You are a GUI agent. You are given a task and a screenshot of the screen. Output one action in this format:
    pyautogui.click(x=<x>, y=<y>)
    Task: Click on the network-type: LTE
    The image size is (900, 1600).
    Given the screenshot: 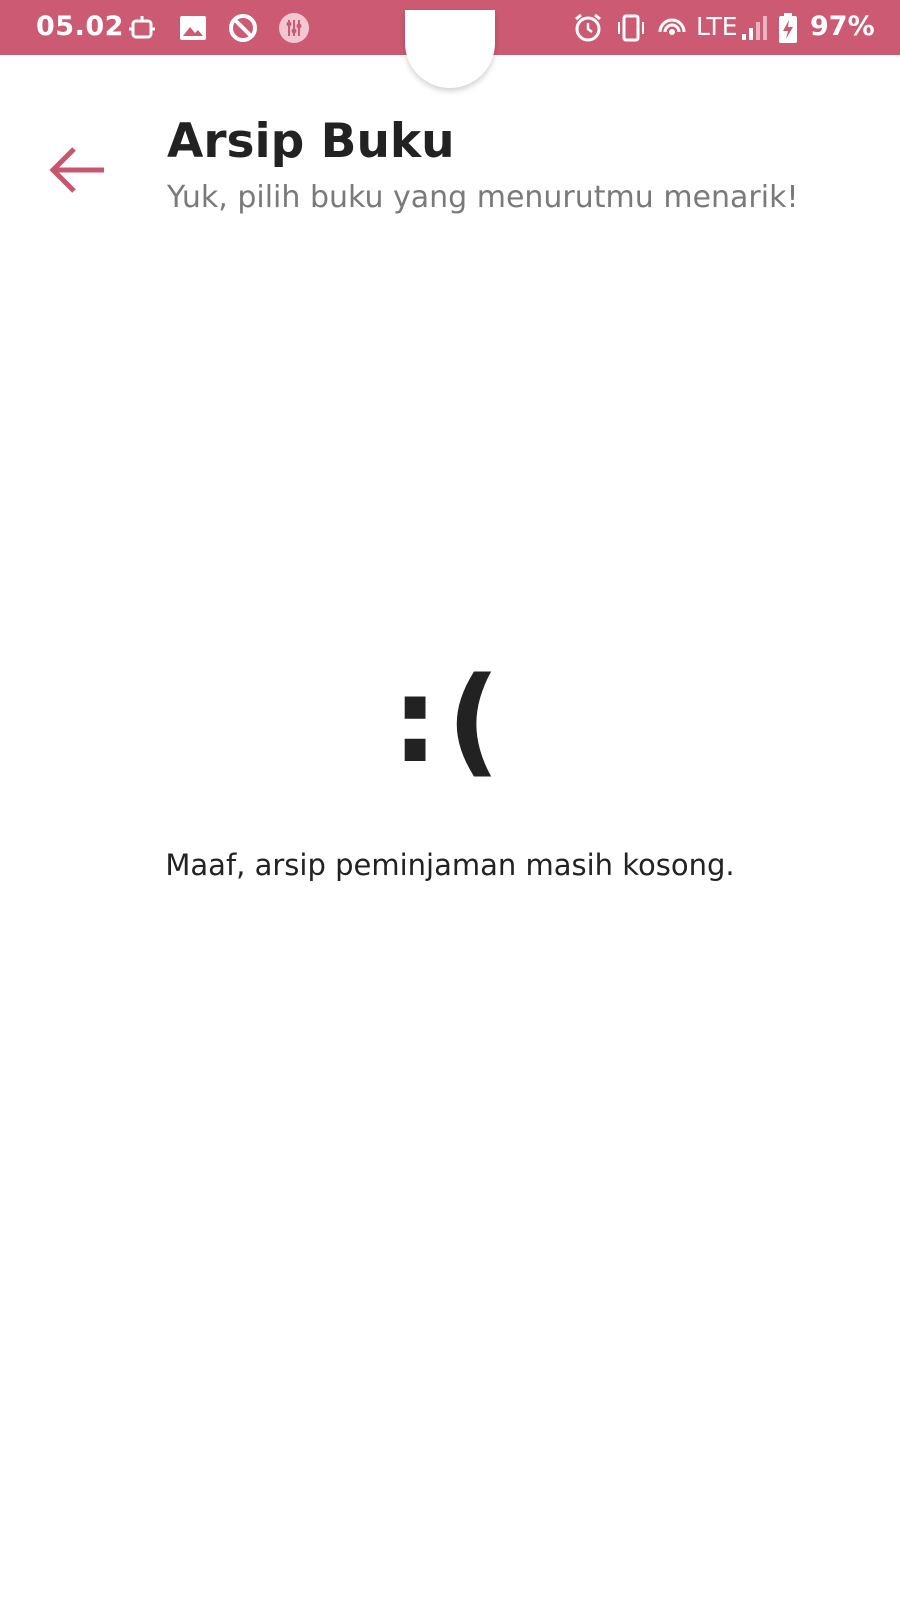 What is the action you would take?
    pyautogui.click(x=717, y=26)
    